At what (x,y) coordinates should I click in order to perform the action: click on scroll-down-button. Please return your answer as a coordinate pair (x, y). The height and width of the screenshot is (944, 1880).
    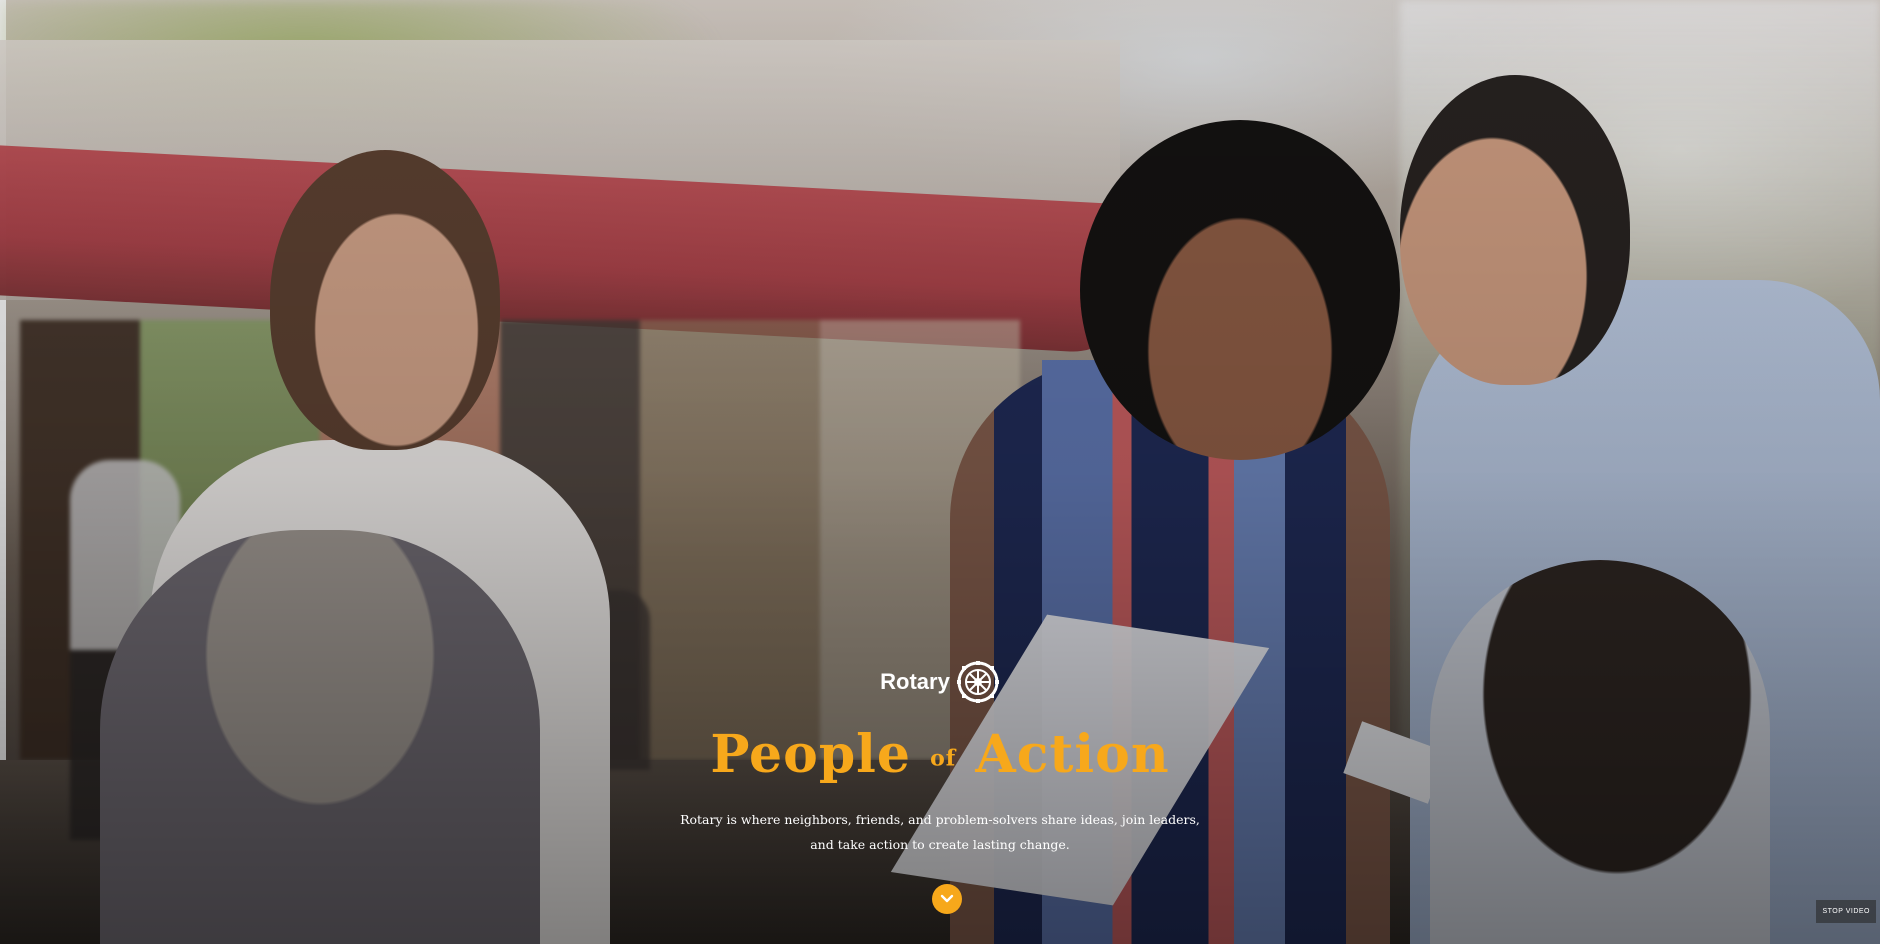
    Looking at the image, I should click on (947, 899).